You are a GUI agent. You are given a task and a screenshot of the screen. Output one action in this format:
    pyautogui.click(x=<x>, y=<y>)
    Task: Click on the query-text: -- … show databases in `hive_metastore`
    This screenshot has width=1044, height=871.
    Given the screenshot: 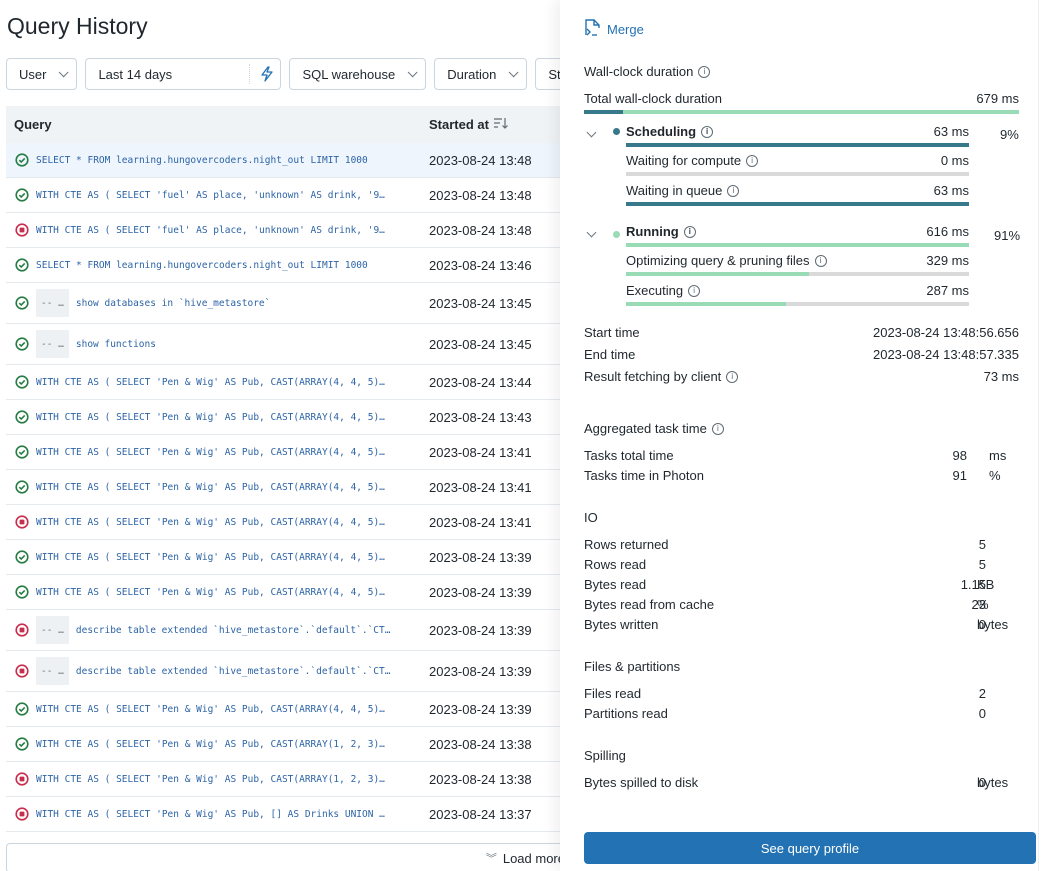 What is the action you would take?
    pyautogui.click(x=232, y=303)
    